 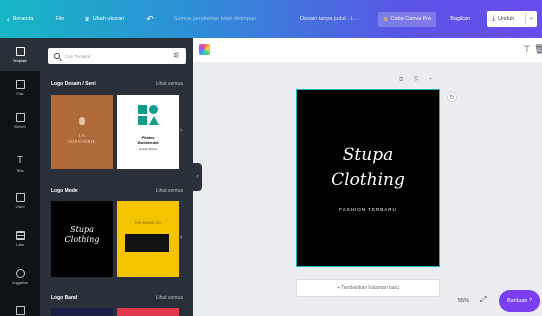 What do you see at coordinates (483, 300) in the screenshot?
I see `fullscreen-icon: ⤢` at bounding box center [483, 300].